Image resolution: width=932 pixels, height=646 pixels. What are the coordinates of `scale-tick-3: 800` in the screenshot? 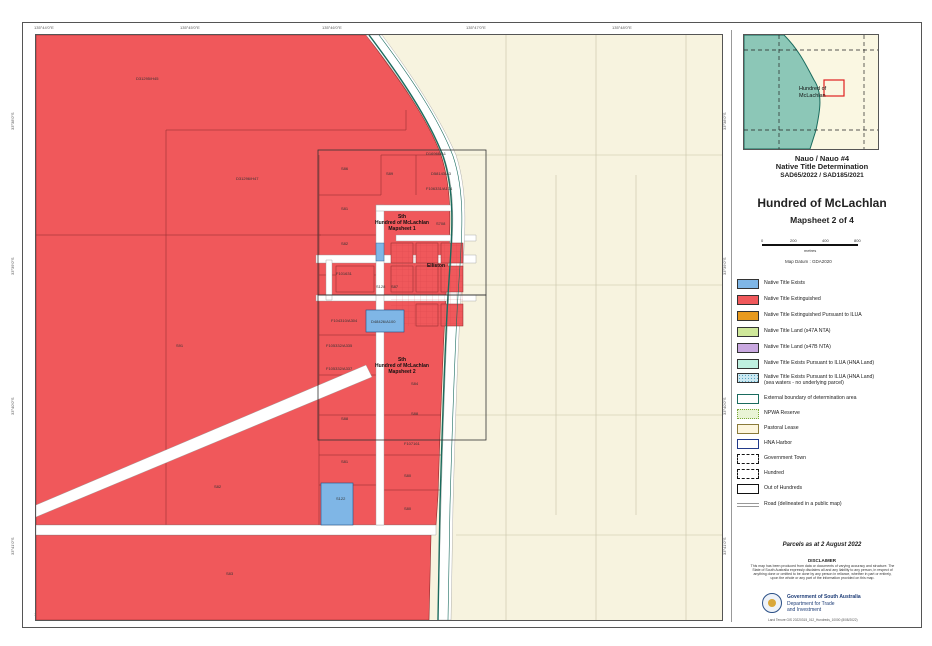 It's located at (857, 240).